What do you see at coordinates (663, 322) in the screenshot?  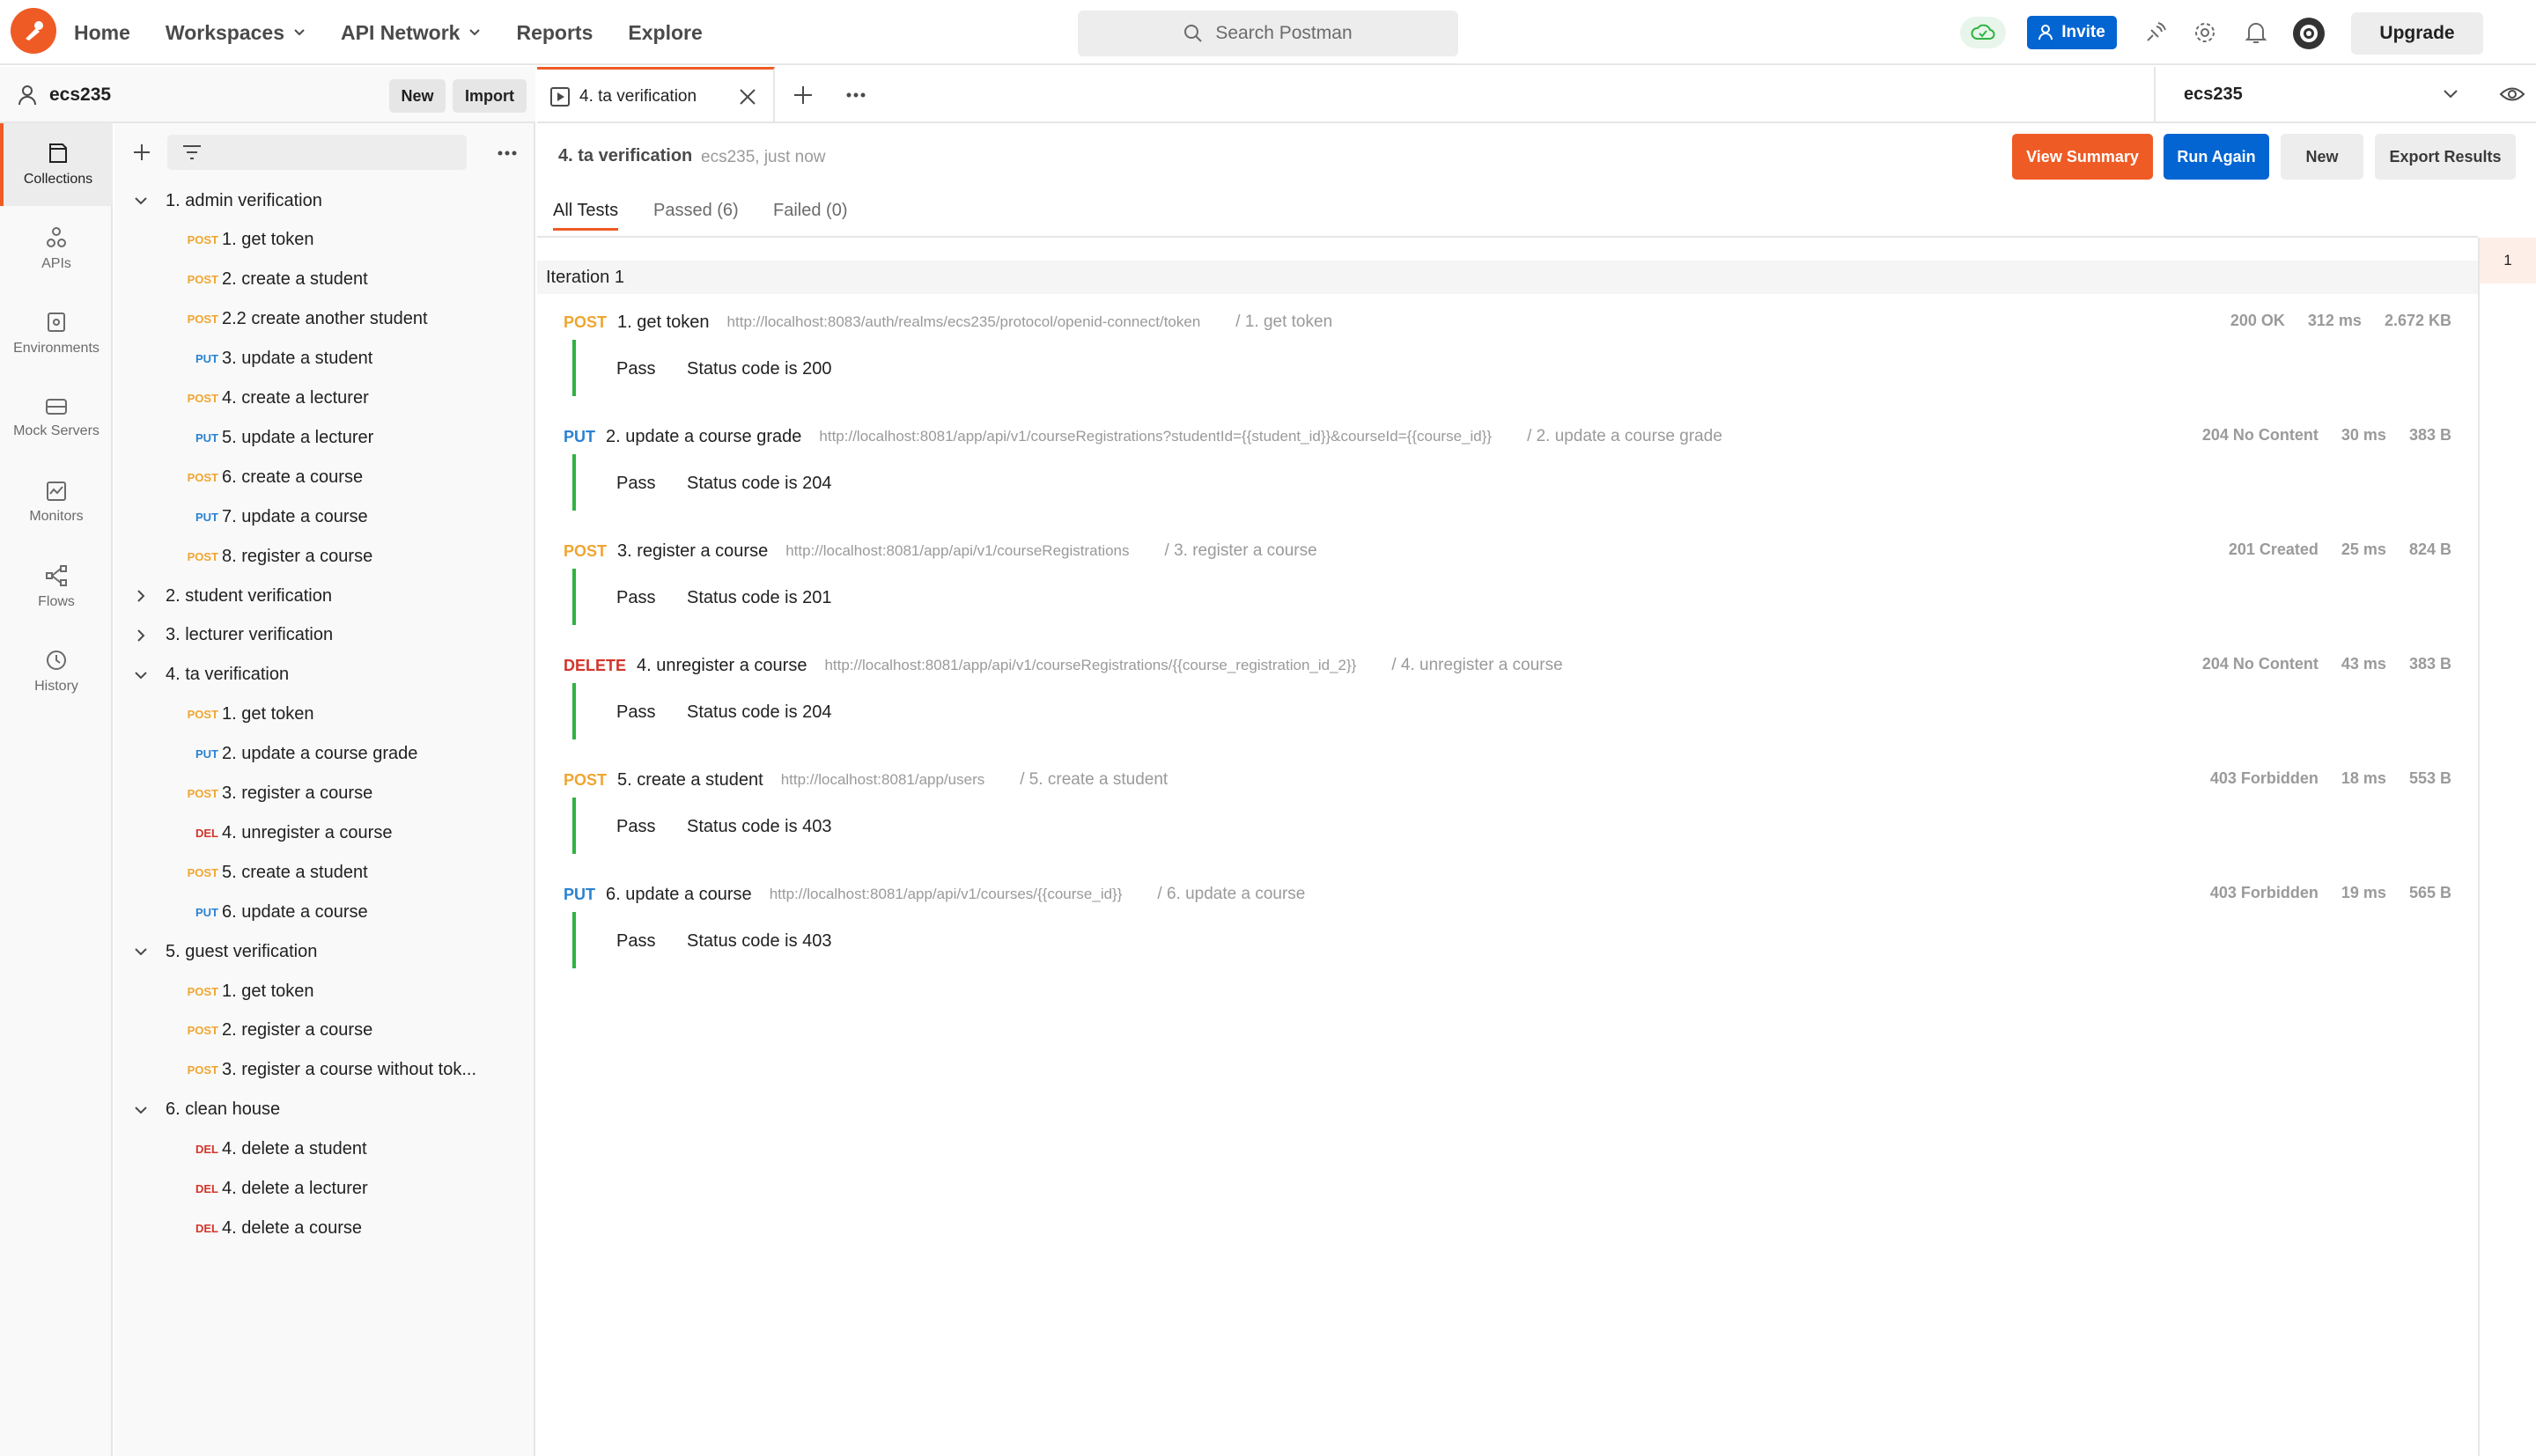 I see `request-name: 1. get token` at bounding box center [663, 322].